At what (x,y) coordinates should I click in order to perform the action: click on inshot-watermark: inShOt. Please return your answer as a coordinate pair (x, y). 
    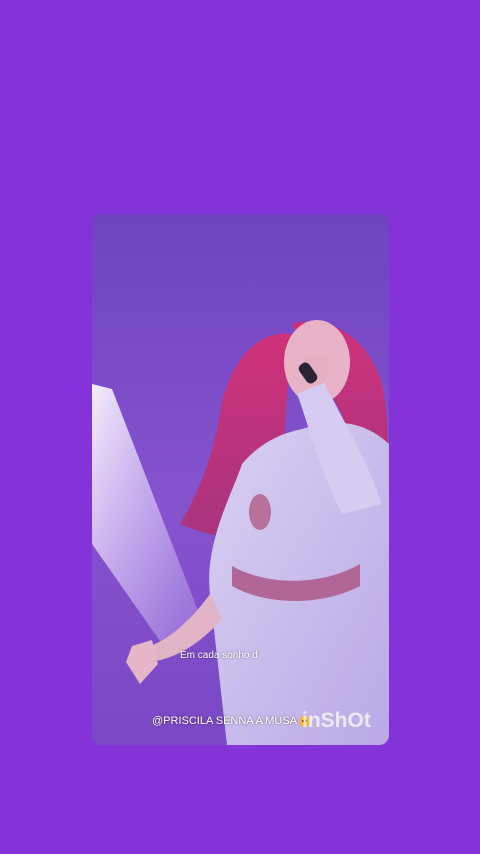
    Looking at the image, I should click on (336, 720).